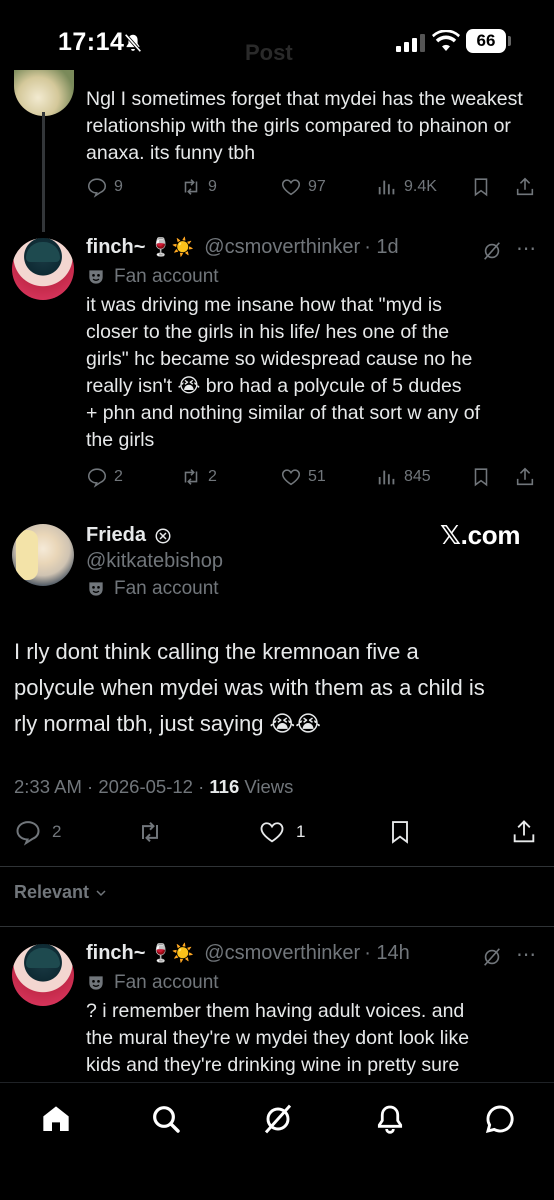 The width and height of the screenshot is (554, 1200). Describe the element at coordinates (266, 786) in the screenshot. I see `views-label: Views` at that location.